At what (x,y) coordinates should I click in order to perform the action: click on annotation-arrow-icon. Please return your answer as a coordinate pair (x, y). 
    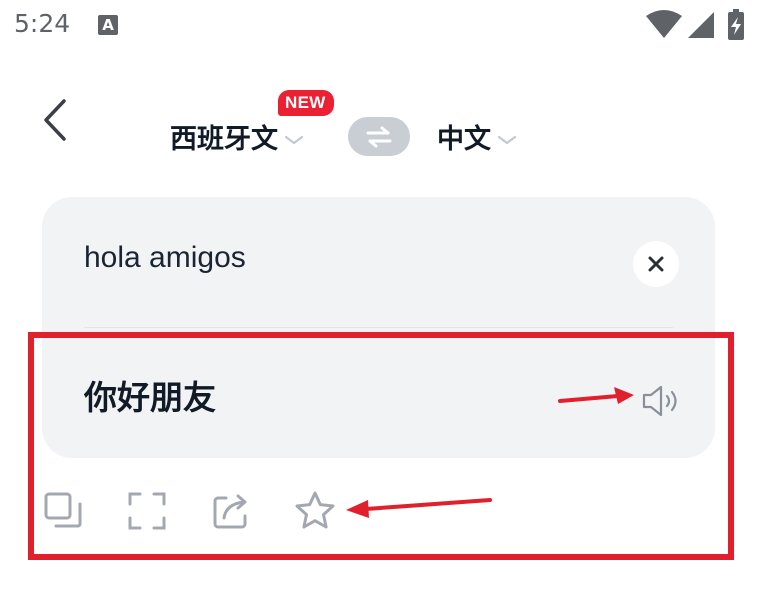
    Looking at the image, I should click on (419, 508).